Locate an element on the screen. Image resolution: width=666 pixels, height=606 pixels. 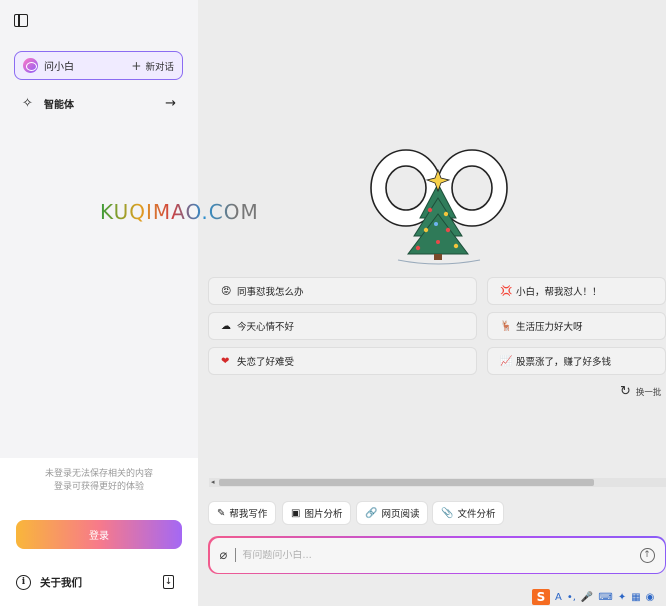
divider is located at coordinates (236, 555).